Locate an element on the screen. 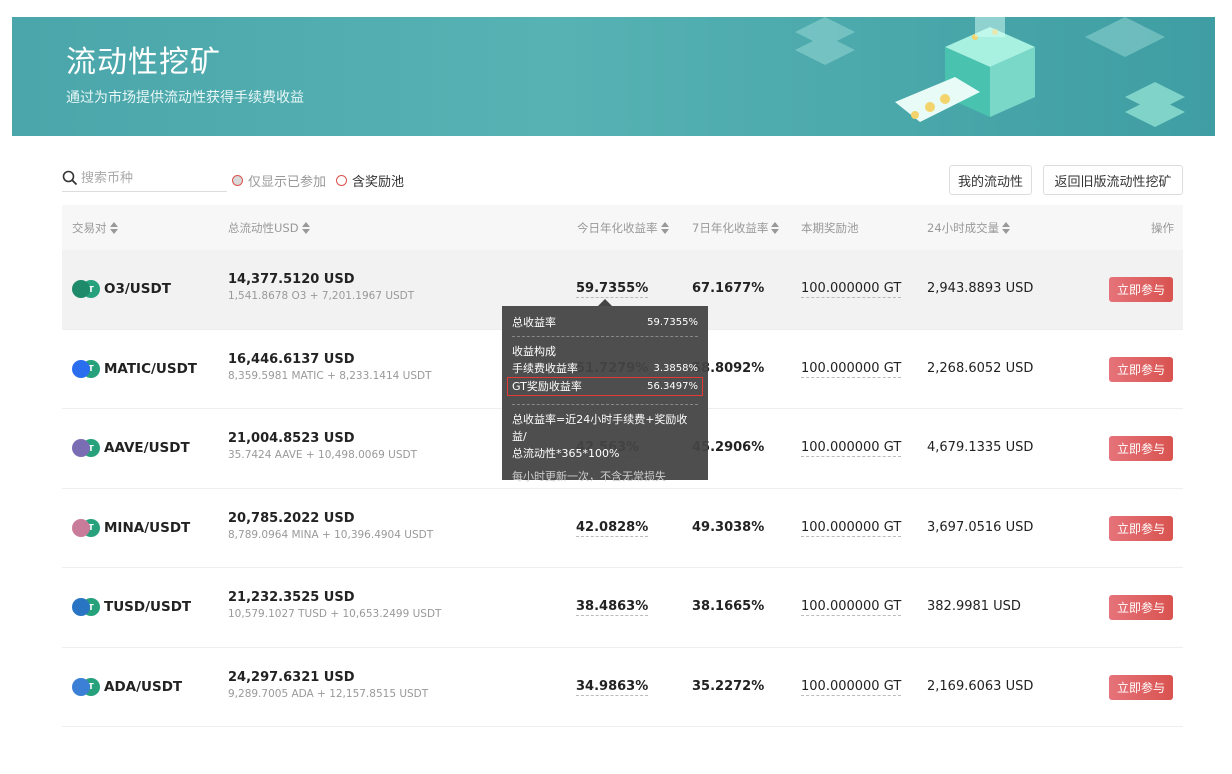 The height and width of the screenshot is (774, 1232). banner-illustration is located at coordinates (990, 72).